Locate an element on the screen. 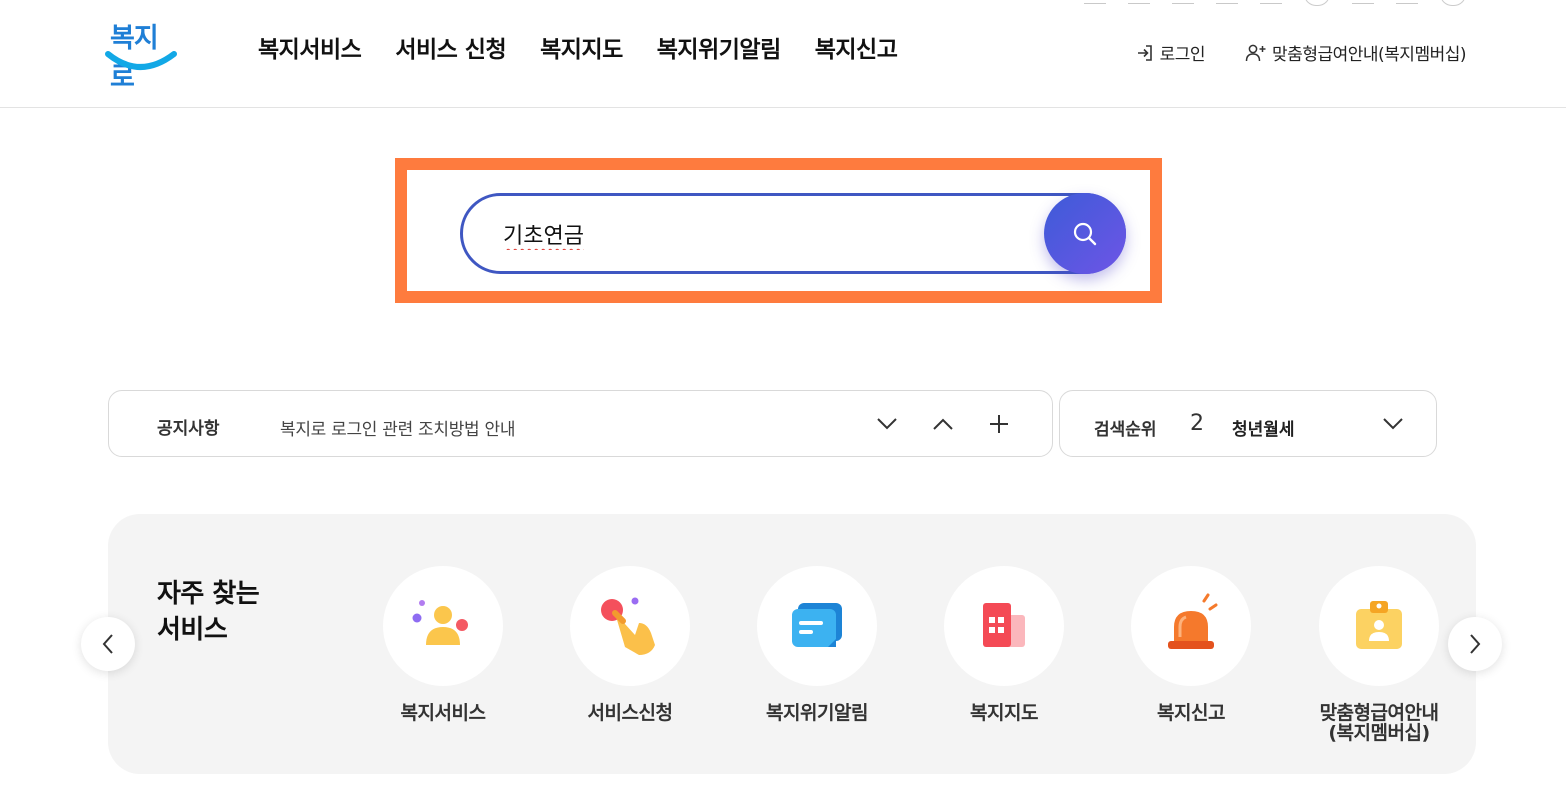 The height and width of the screenshot is (808, 1566). top-utility-bar is located at coordinates (1275, 3).